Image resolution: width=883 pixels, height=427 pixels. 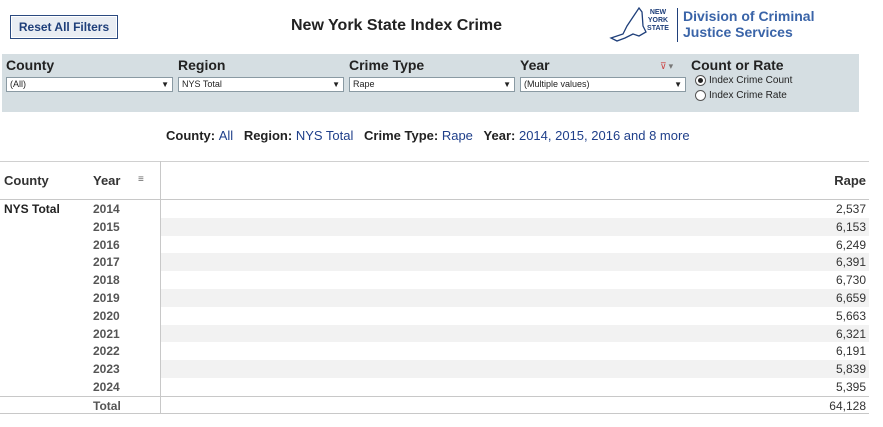 I want to click on column-header-rape: Rape, so click(x=850, y=180).